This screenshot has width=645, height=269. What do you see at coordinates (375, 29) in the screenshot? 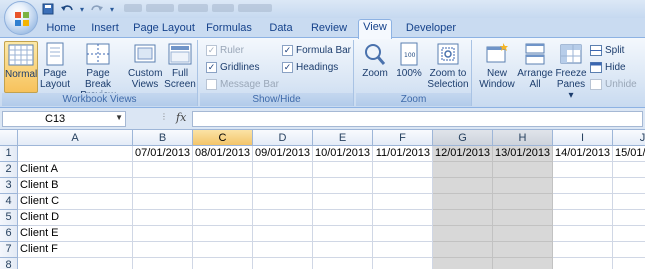
I see `tab-view: View` at bounding box center [375, 29].